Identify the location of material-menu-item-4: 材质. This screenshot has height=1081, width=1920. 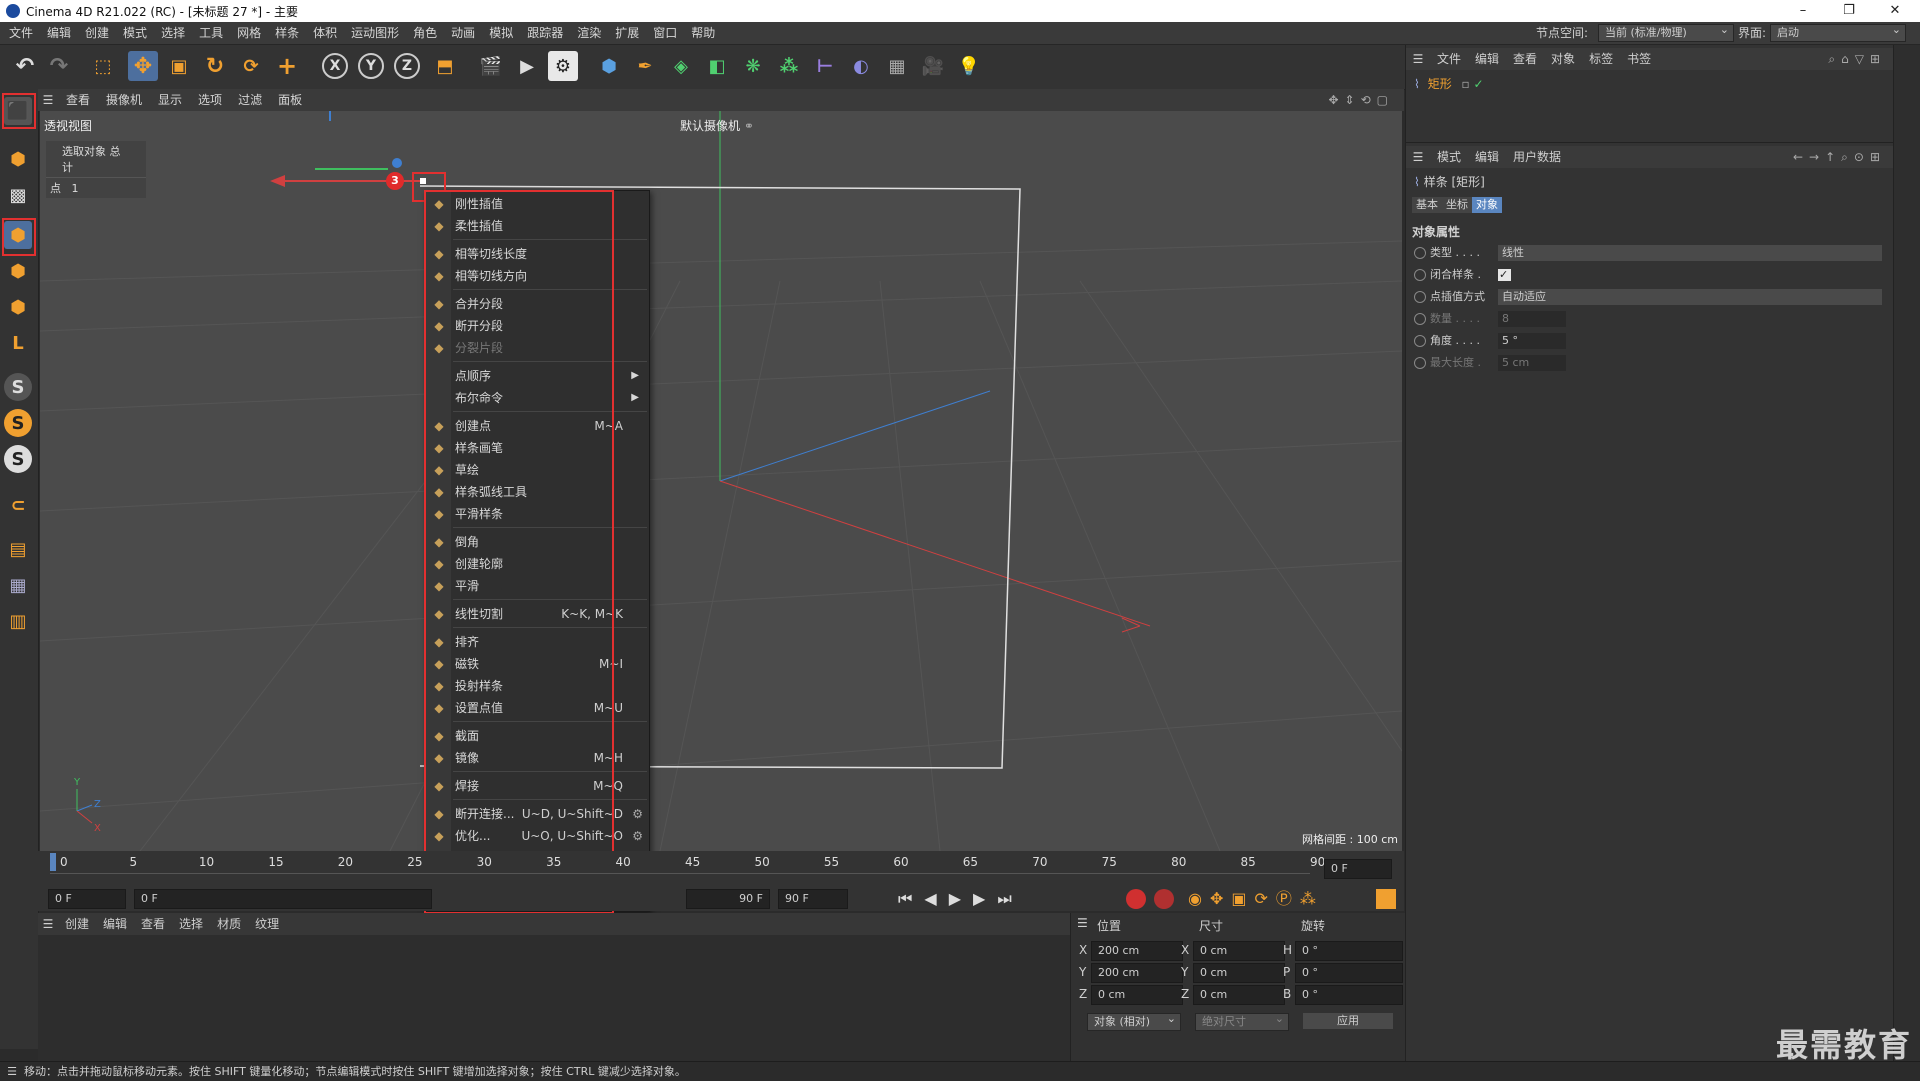
(229, 924).